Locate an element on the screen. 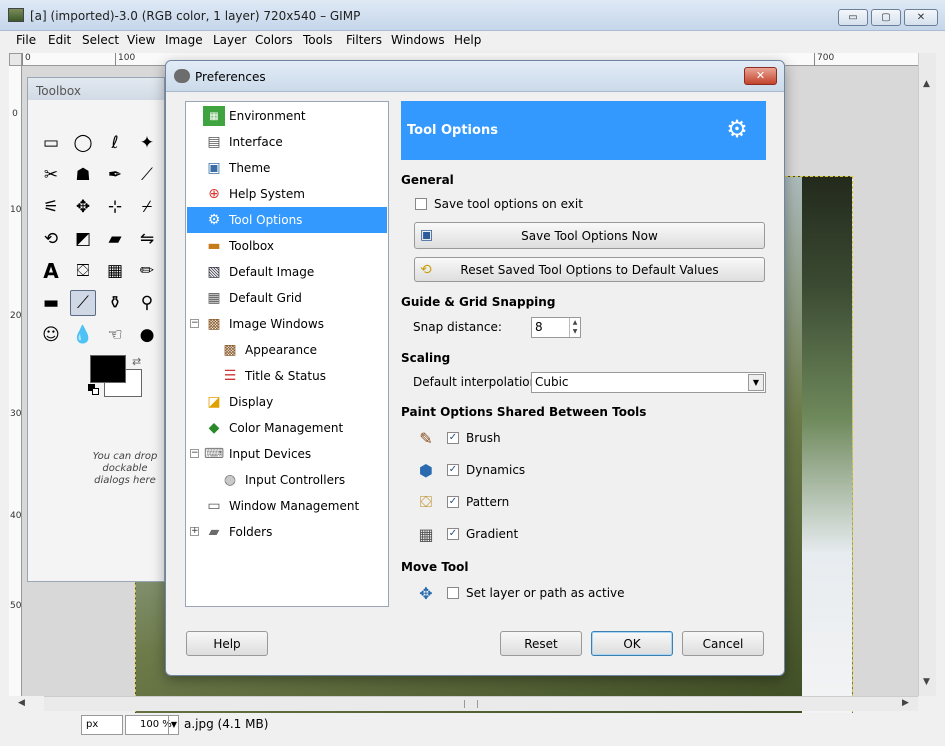  eraser-icon: ▬ is located at coordinates (51, 303).